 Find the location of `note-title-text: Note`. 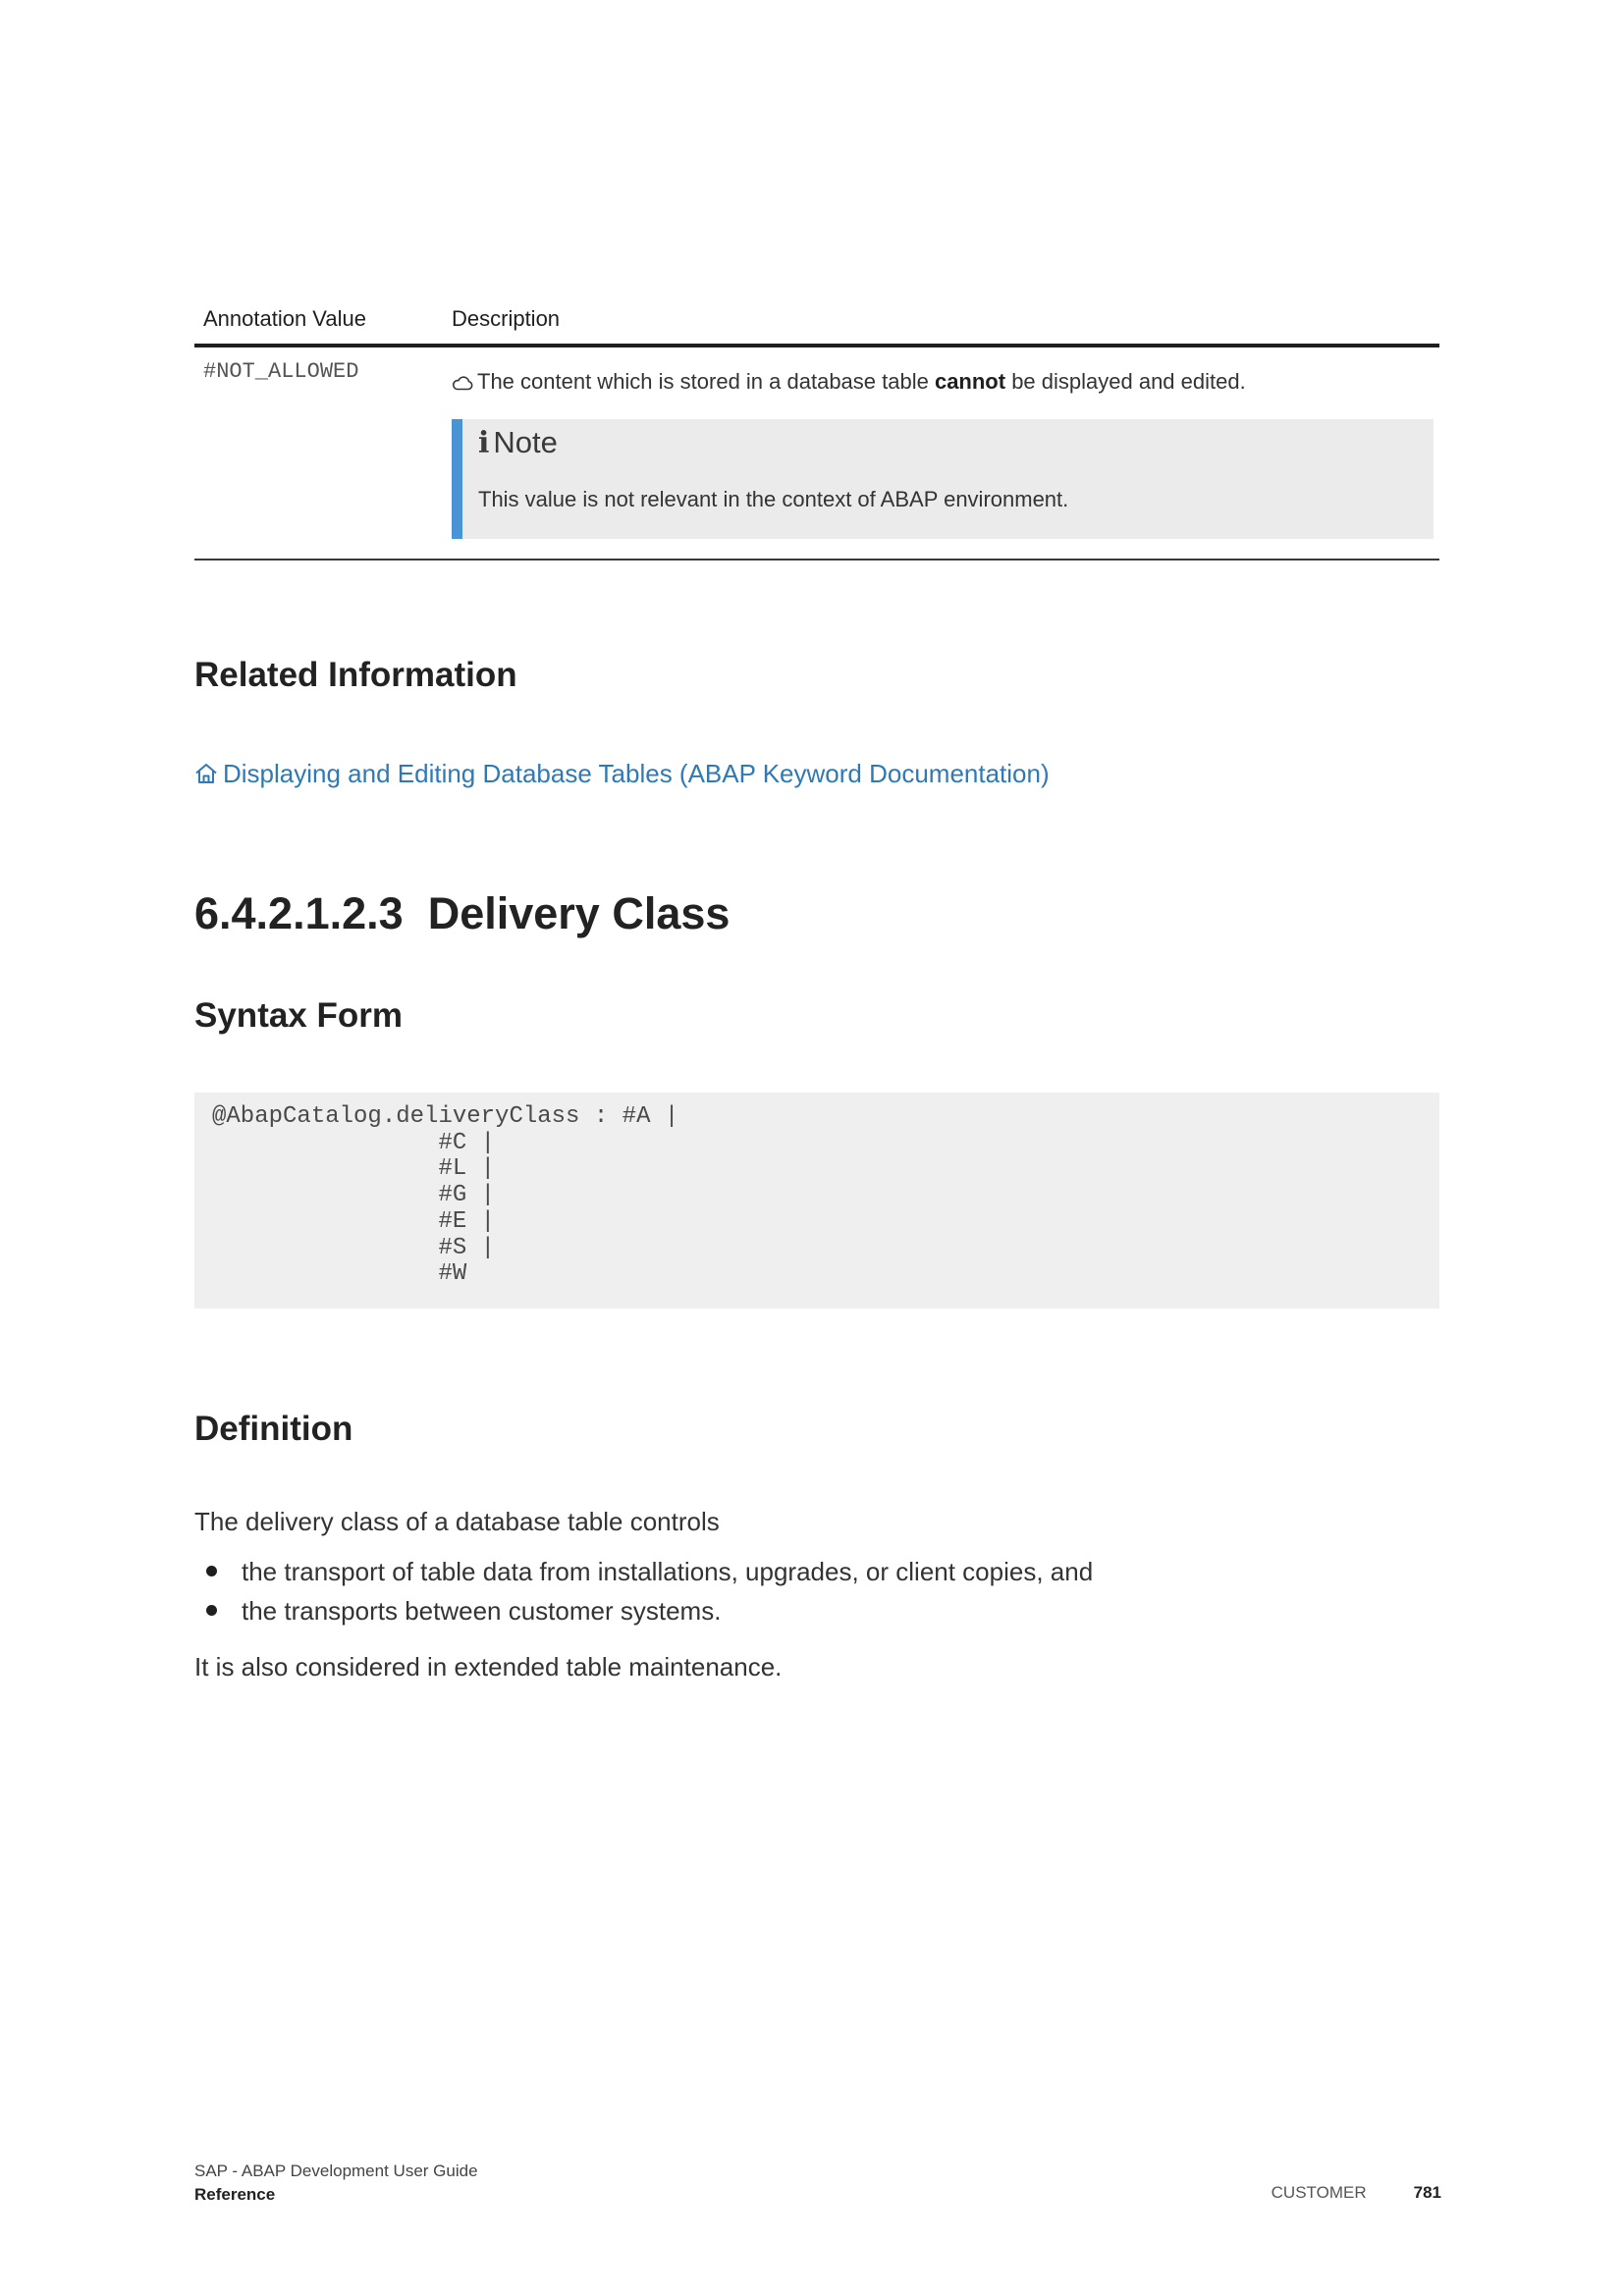

note-title-text: Note is located at coordinates (525, 442).